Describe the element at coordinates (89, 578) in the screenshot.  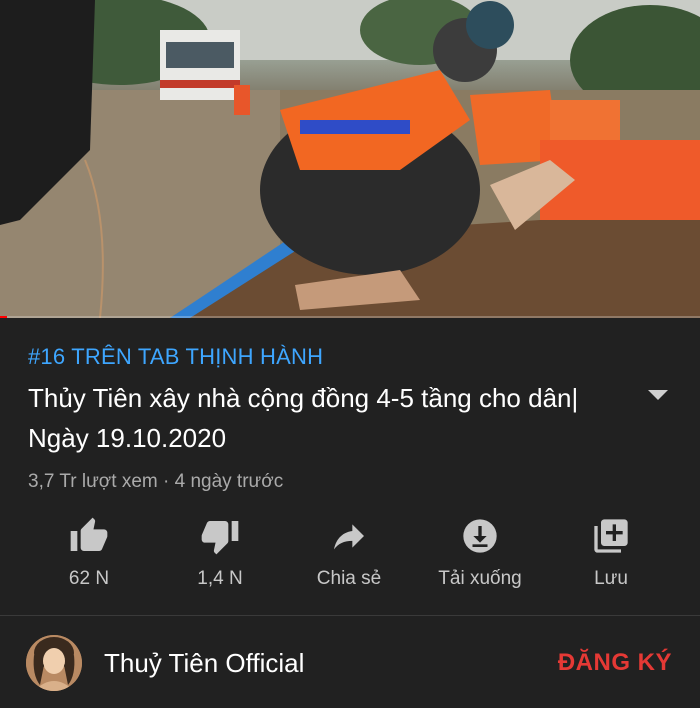
I see `like-count: 62 N` at that location.